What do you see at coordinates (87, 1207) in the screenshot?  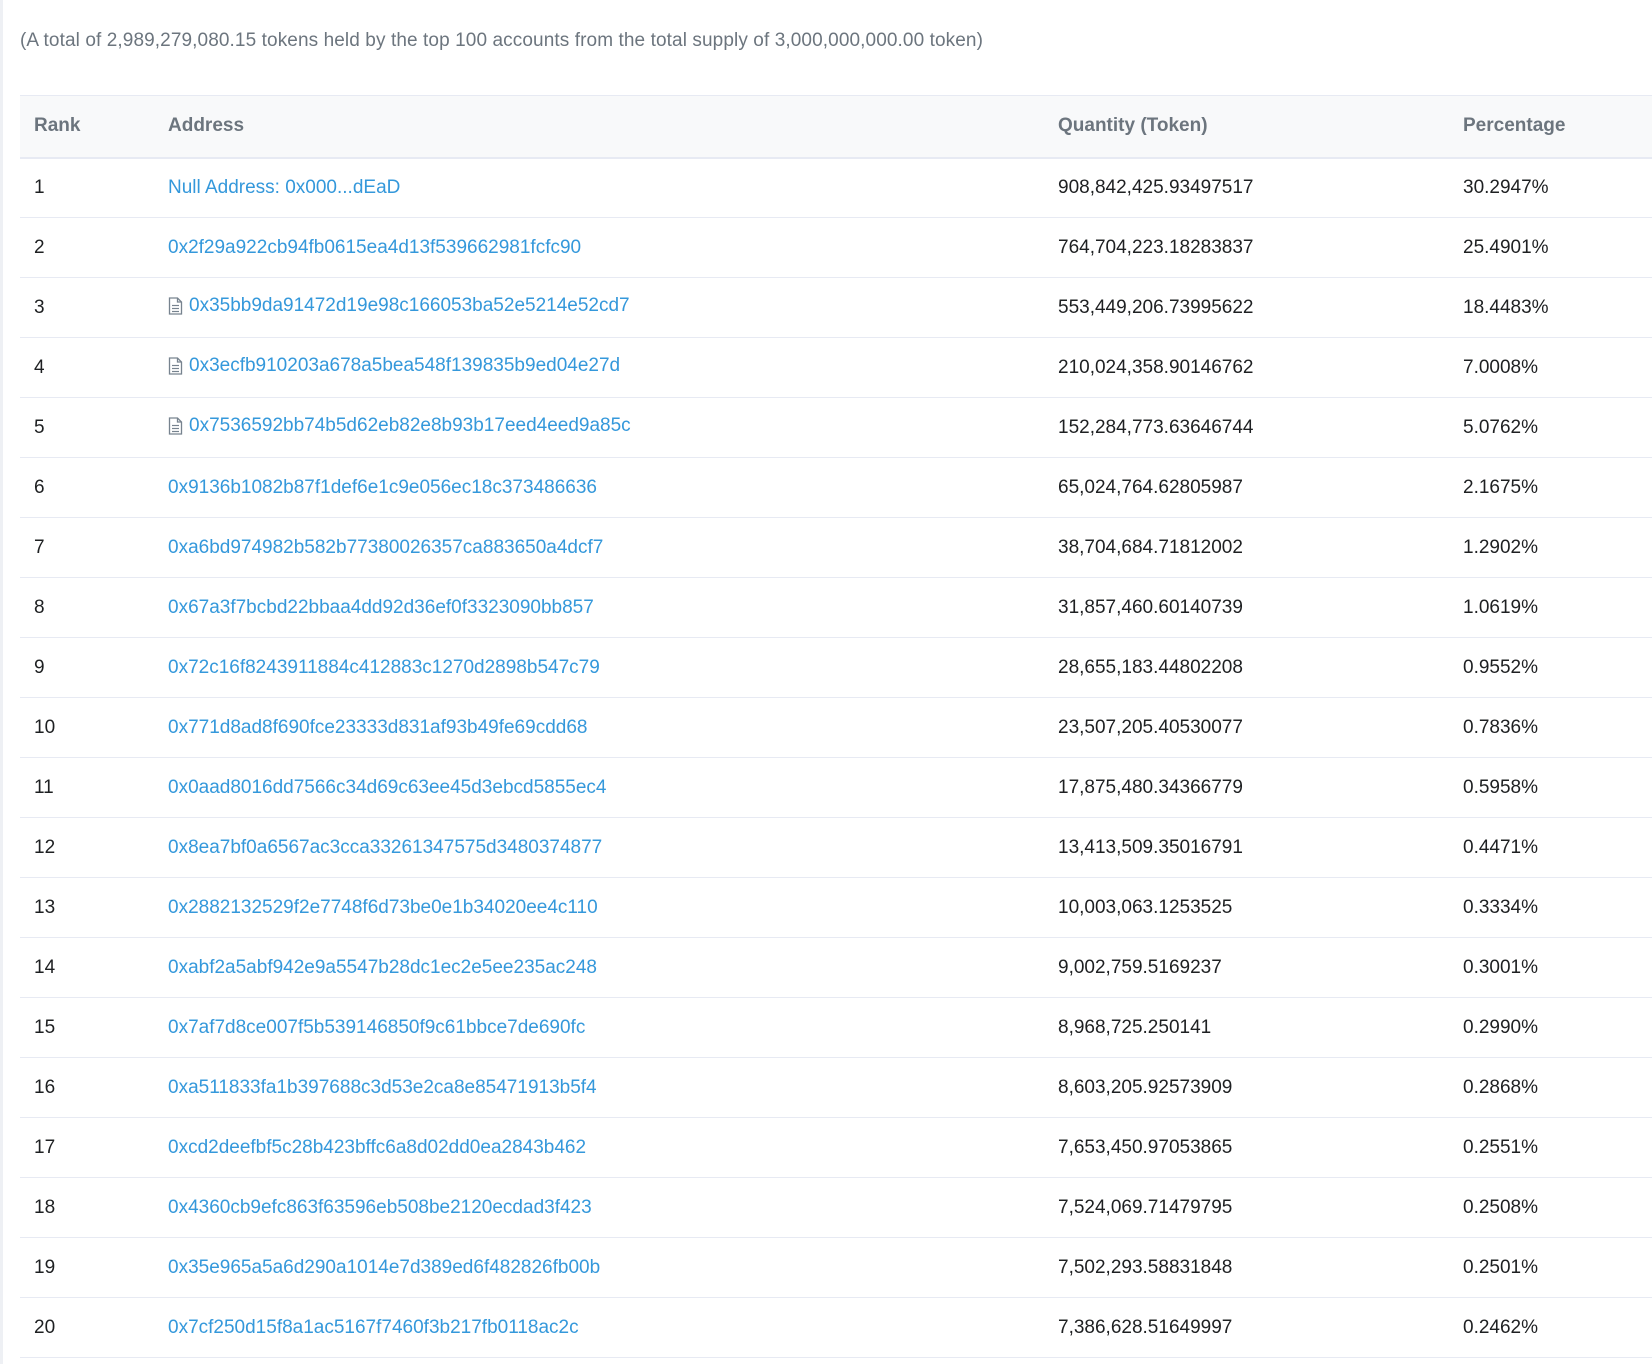 I see `rank-cell: 18` at bounding box center [87, 1207].